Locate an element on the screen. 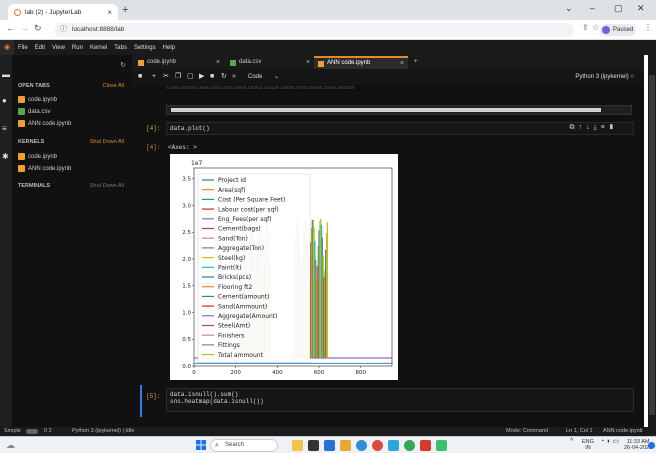  stop-icon: ■ is located at coordinates (212, 77).